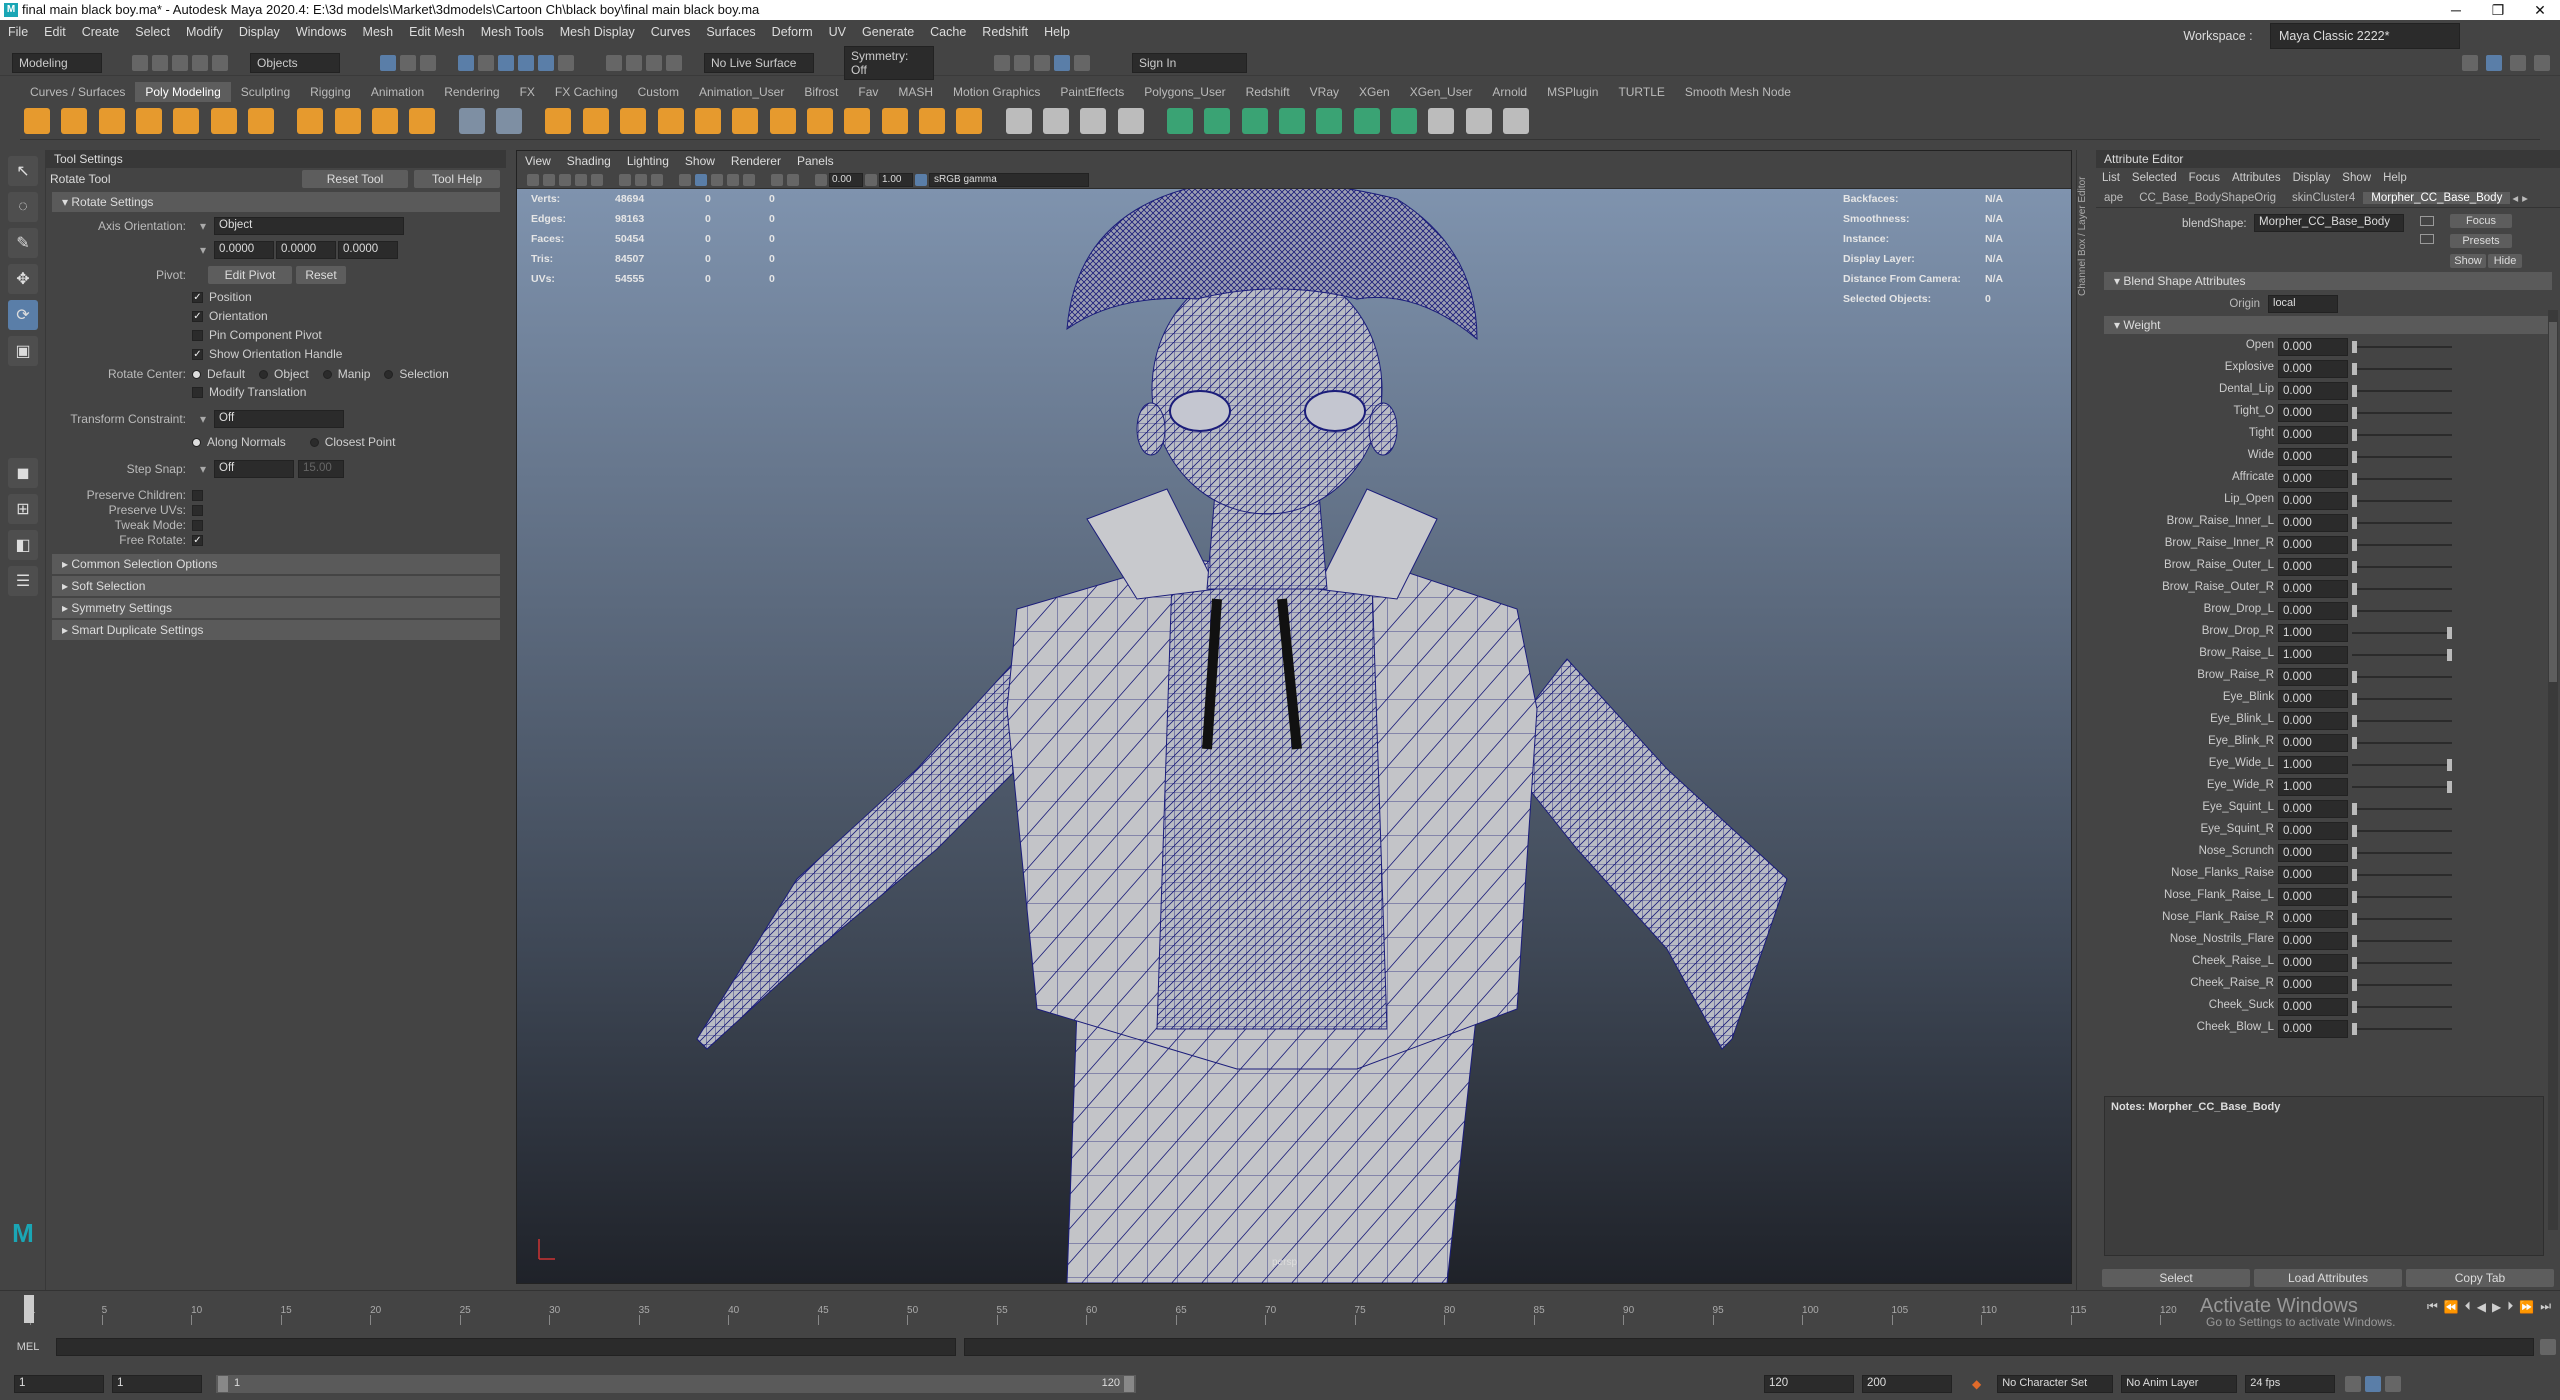 This screenshot has width=2560, height=1400. Describe the element at coordinates (676, 1384) in the screenshot. I see `range-slider-bar-fill` at that location.